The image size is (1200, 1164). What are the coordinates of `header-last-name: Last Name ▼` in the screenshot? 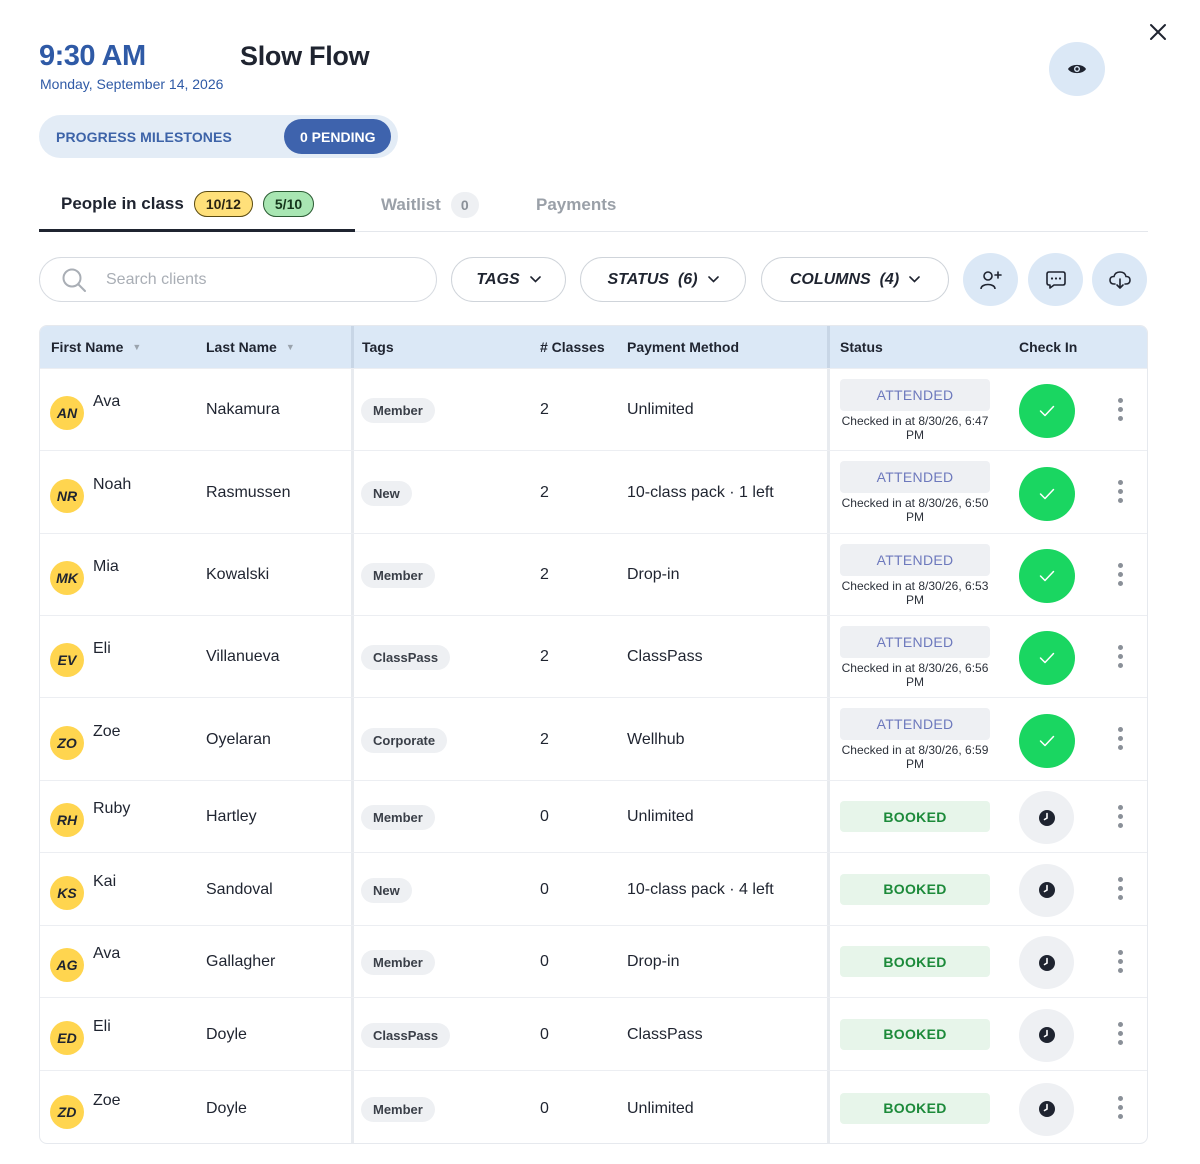 It's located at (250, 347).